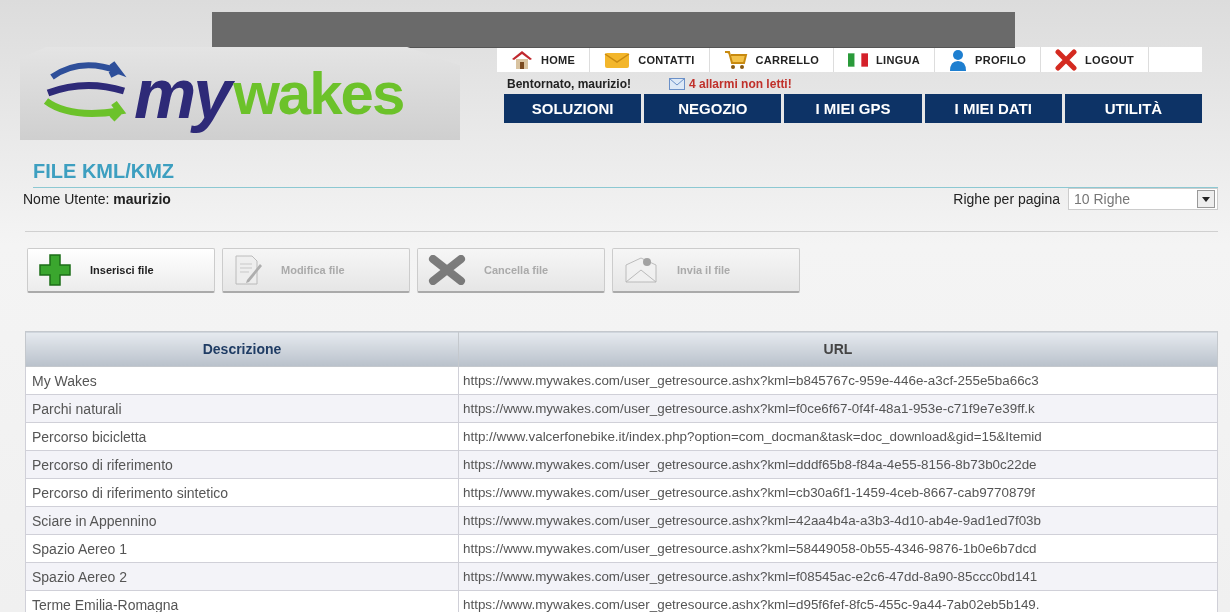 The image size is (1230, 612). Describe the element at coordinates (838, 576) in the screenshot. I see `table-cell: https://www.mywakes.com/user_getresource.ashx?kml=f08545ac-e2c6-47dd-8a90-85ccc0bd141` at that location.